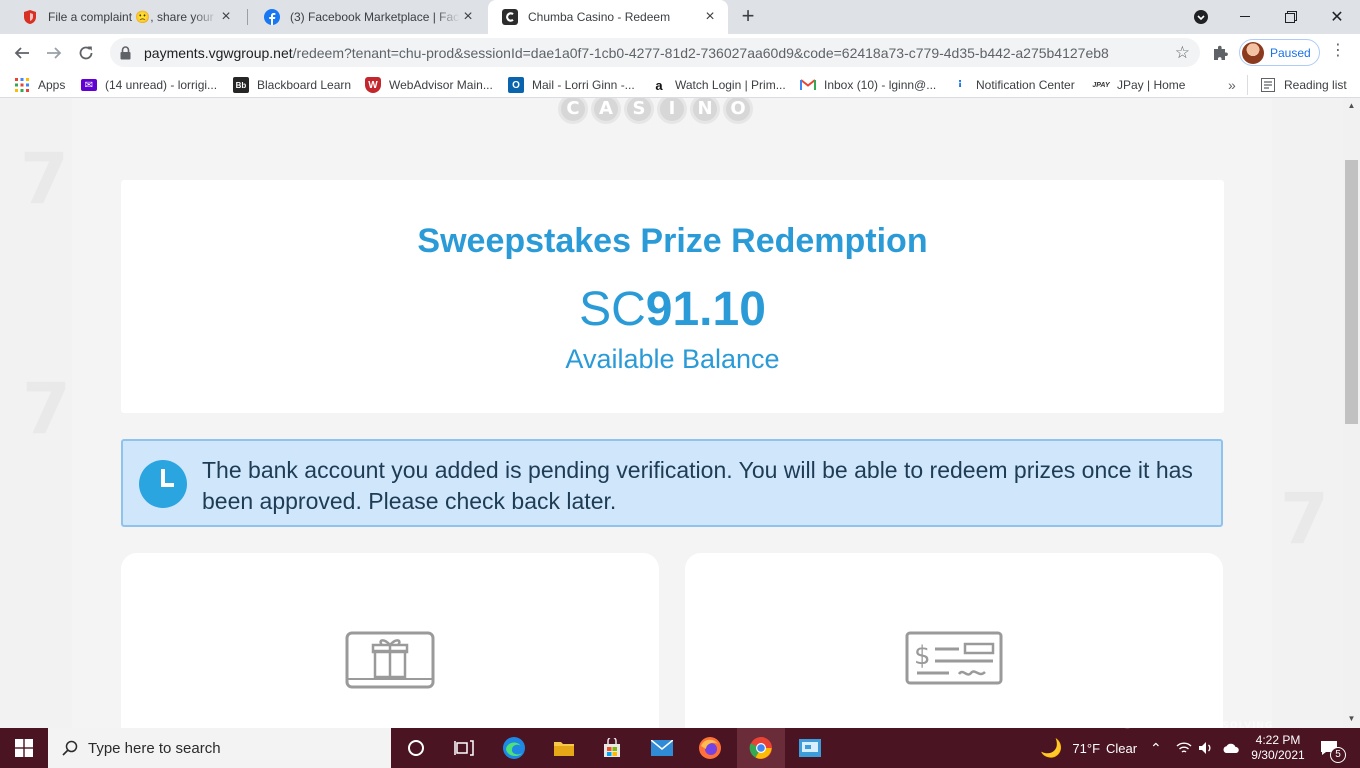  What do you see at coordinates (1351, 292) in the screenshot?
I see `scrollbar-thumb` at bounding box center [1351, 292].